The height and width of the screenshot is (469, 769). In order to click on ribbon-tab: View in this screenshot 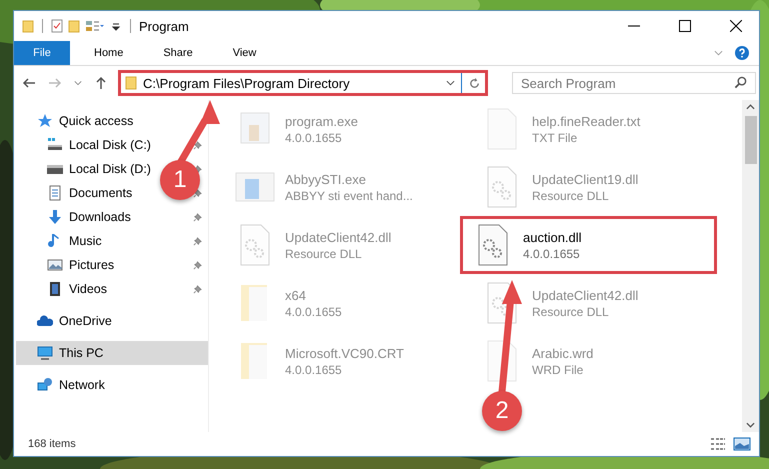, I will do `click(244, 53)`.